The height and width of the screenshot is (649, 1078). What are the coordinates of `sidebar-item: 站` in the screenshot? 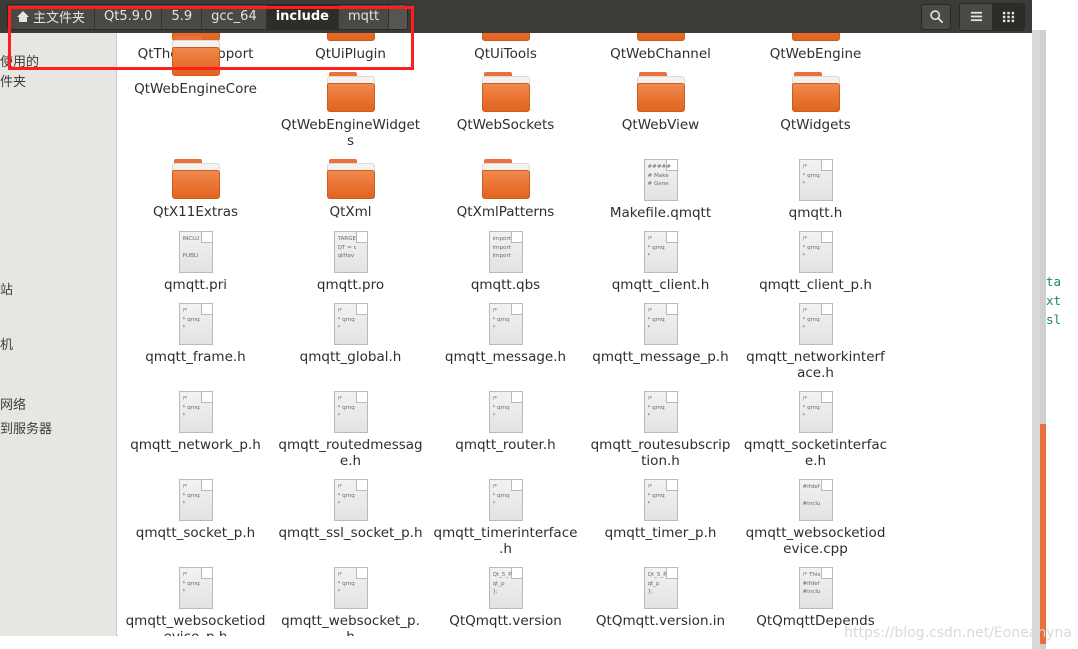 It's located at (58, 290).